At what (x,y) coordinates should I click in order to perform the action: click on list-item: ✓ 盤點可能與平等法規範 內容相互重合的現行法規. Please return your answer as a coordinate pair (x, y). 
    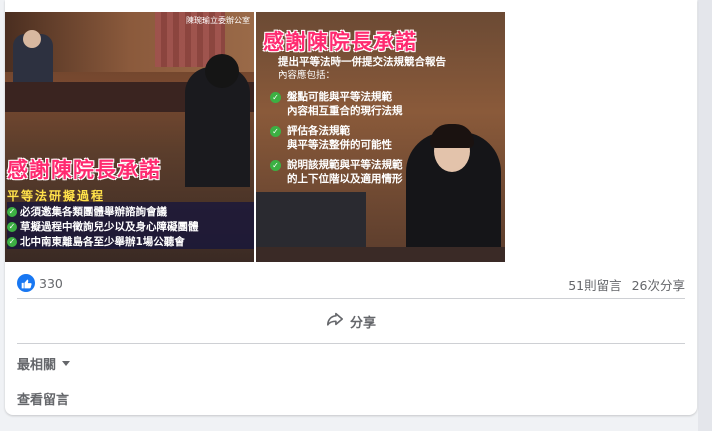
    Looking at the image, I should click on (380, 104).